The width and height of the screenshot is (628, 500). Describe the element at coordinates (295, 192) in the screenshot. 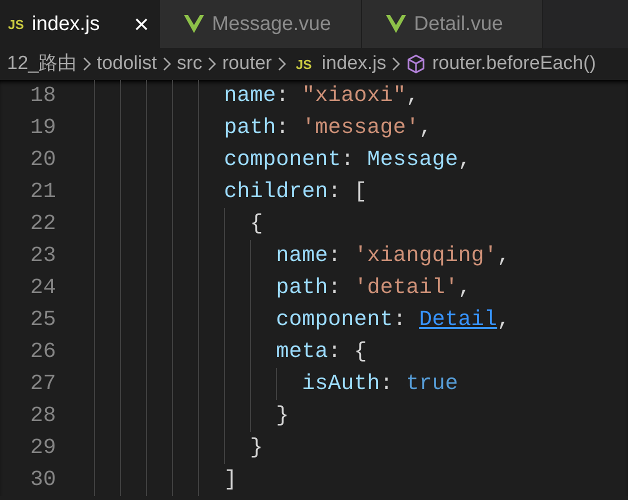

I see `code-line: children: [` at that location.